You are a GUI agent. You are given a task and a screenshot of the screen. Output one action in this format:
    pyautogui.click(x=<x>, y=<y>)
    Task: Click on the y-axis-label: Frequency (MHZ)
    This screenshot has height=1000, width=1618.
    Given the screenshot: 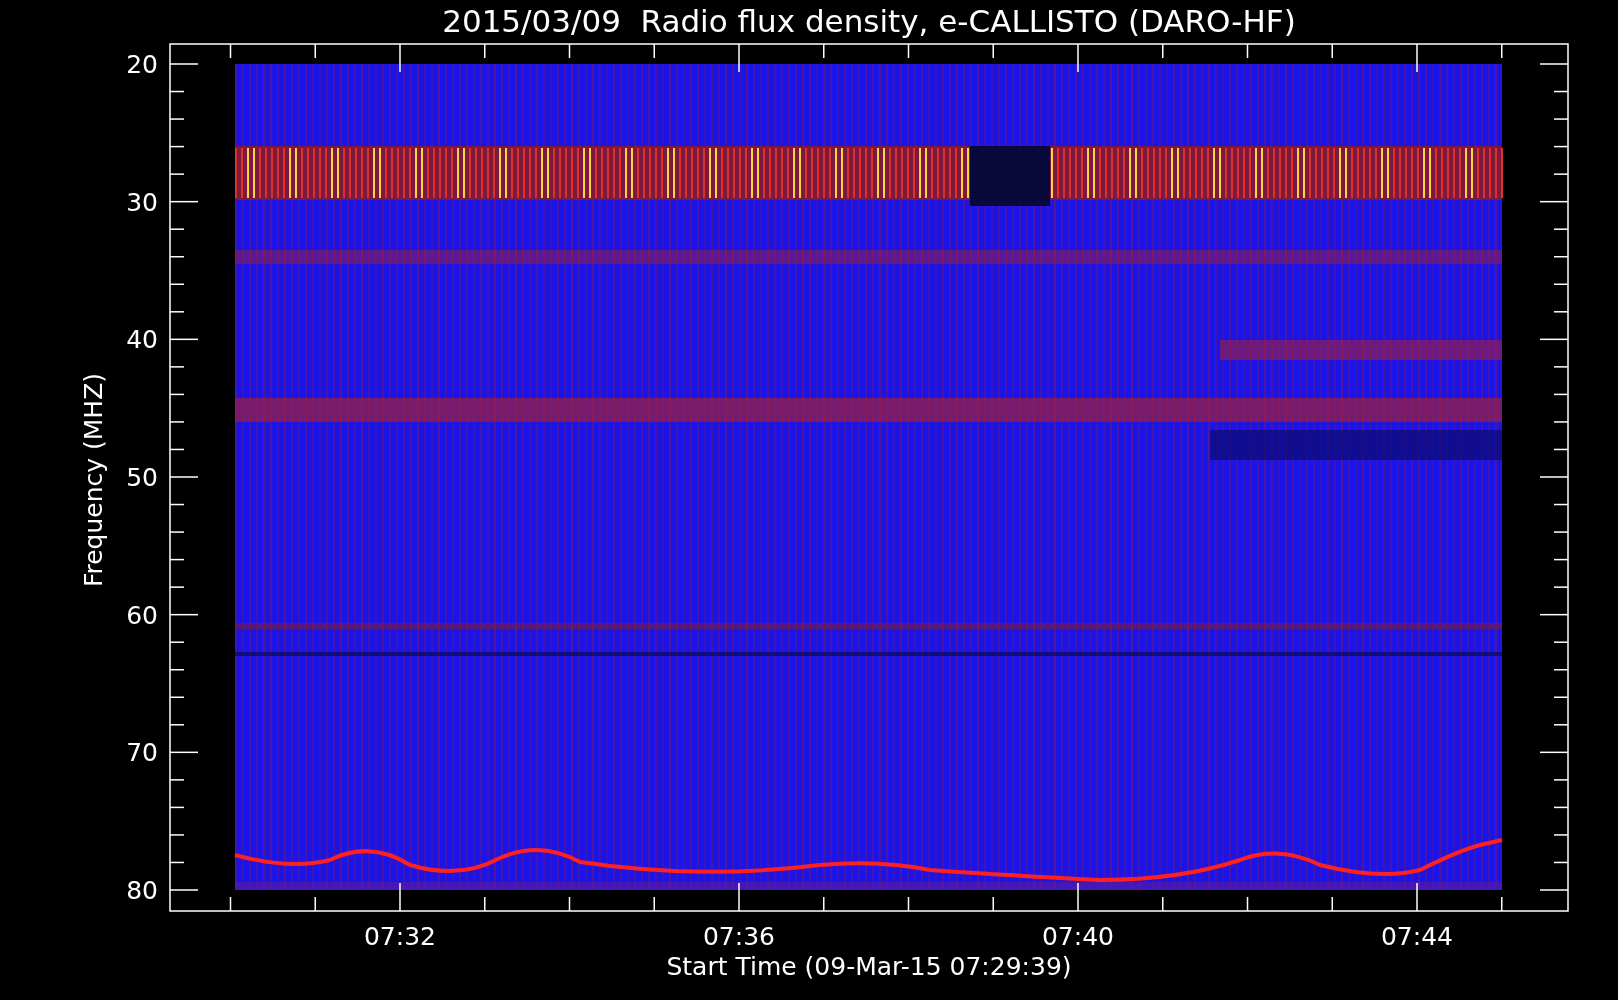 What is the action you would take?
    pyautogui.click(x=93, y=480)
    